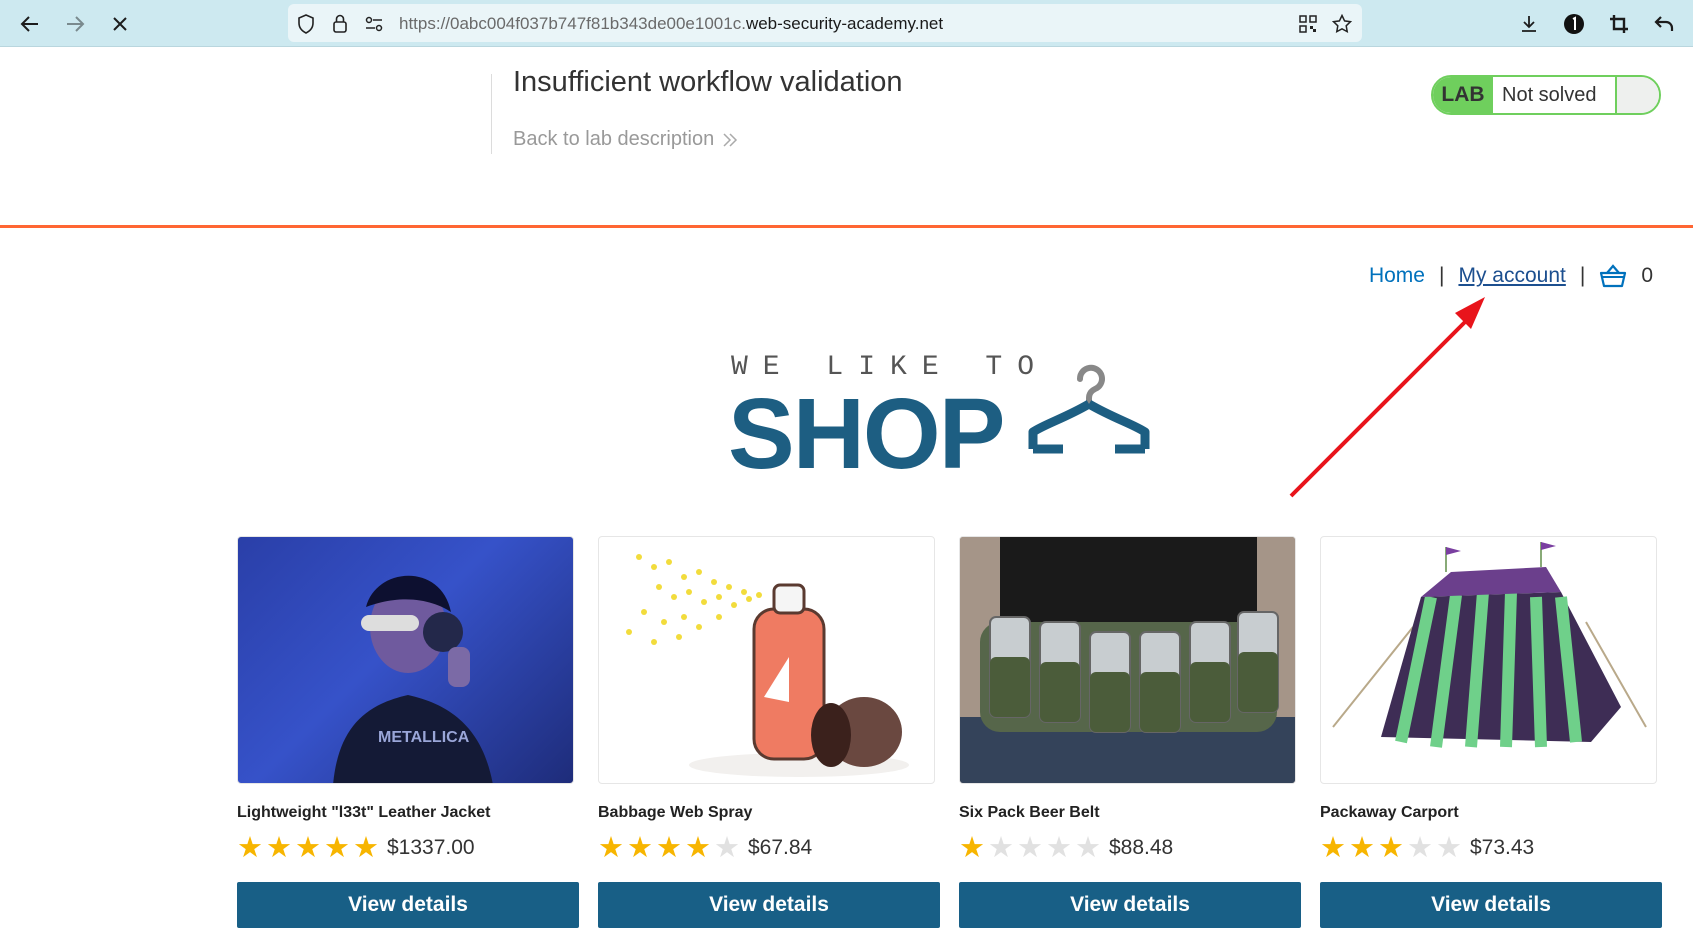  Describe the element at coordinates (846, 226) in the screenshot. I see `header-rule` at that location.